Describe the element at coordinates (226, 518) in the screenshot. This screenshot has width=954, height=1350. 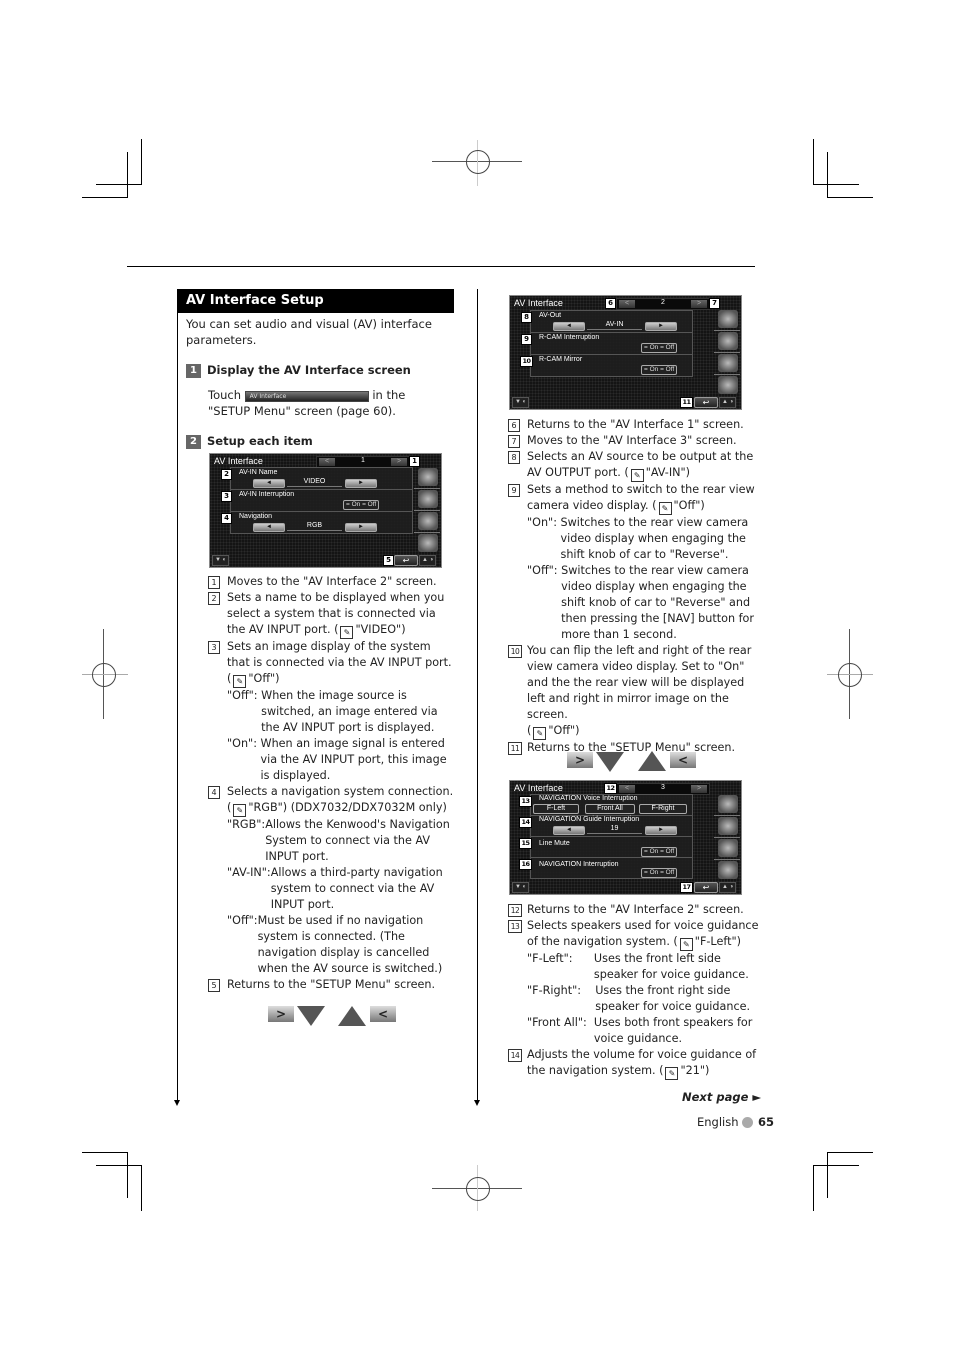
I see `callout-label: 4` at that location.